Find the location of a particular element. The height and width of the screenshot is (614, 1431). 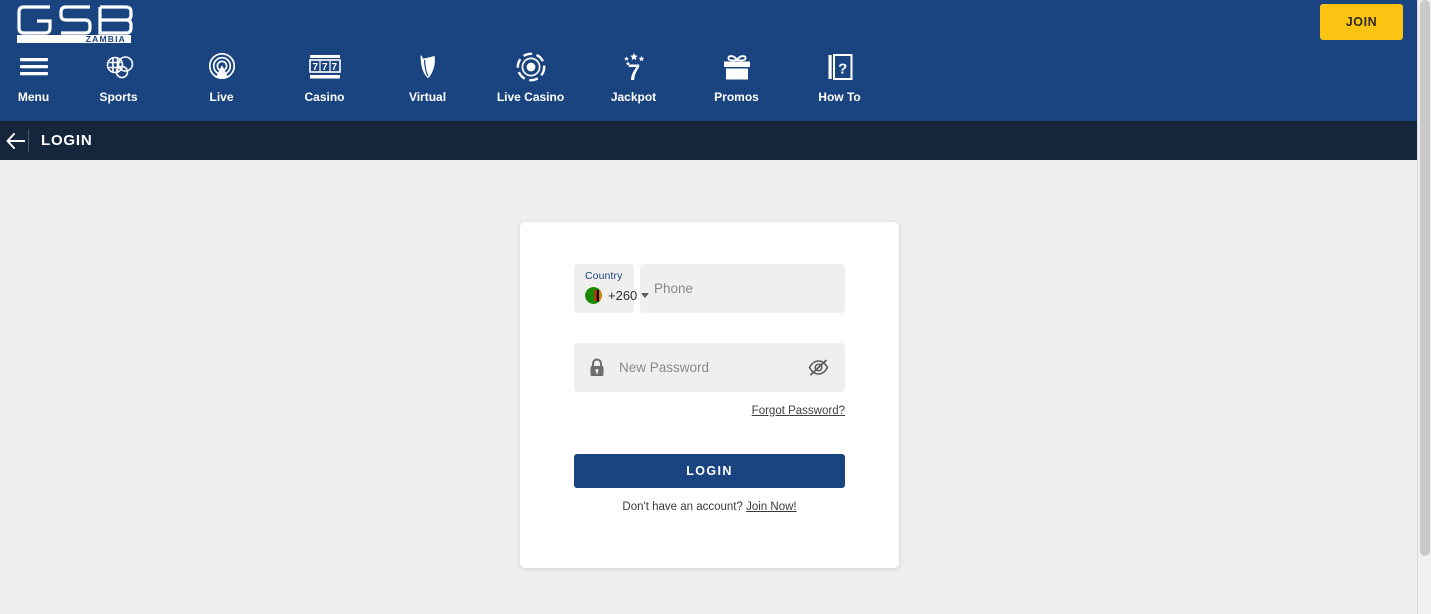

back-arrow-icon is located at coordinates (15, 140).